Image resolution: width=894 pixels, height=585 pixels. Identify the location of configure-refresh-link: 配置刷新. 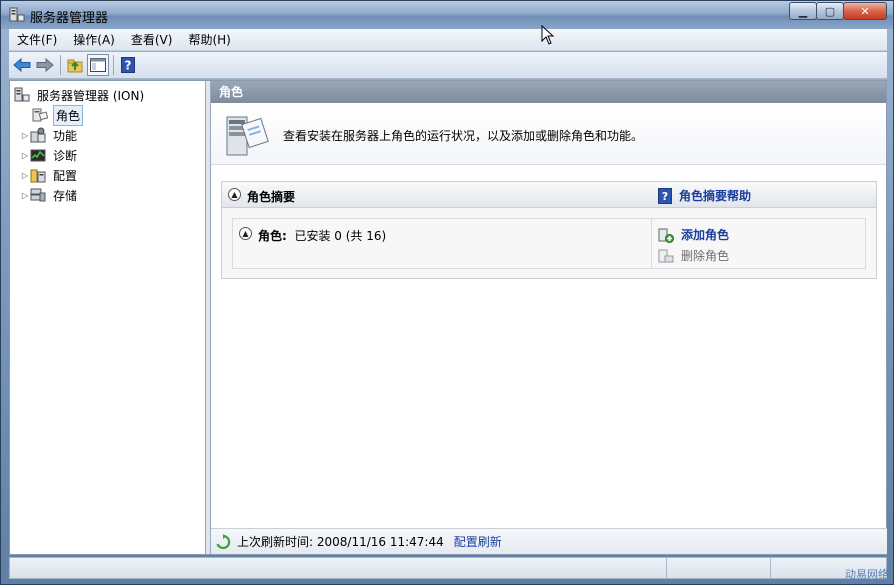
(478, 541).